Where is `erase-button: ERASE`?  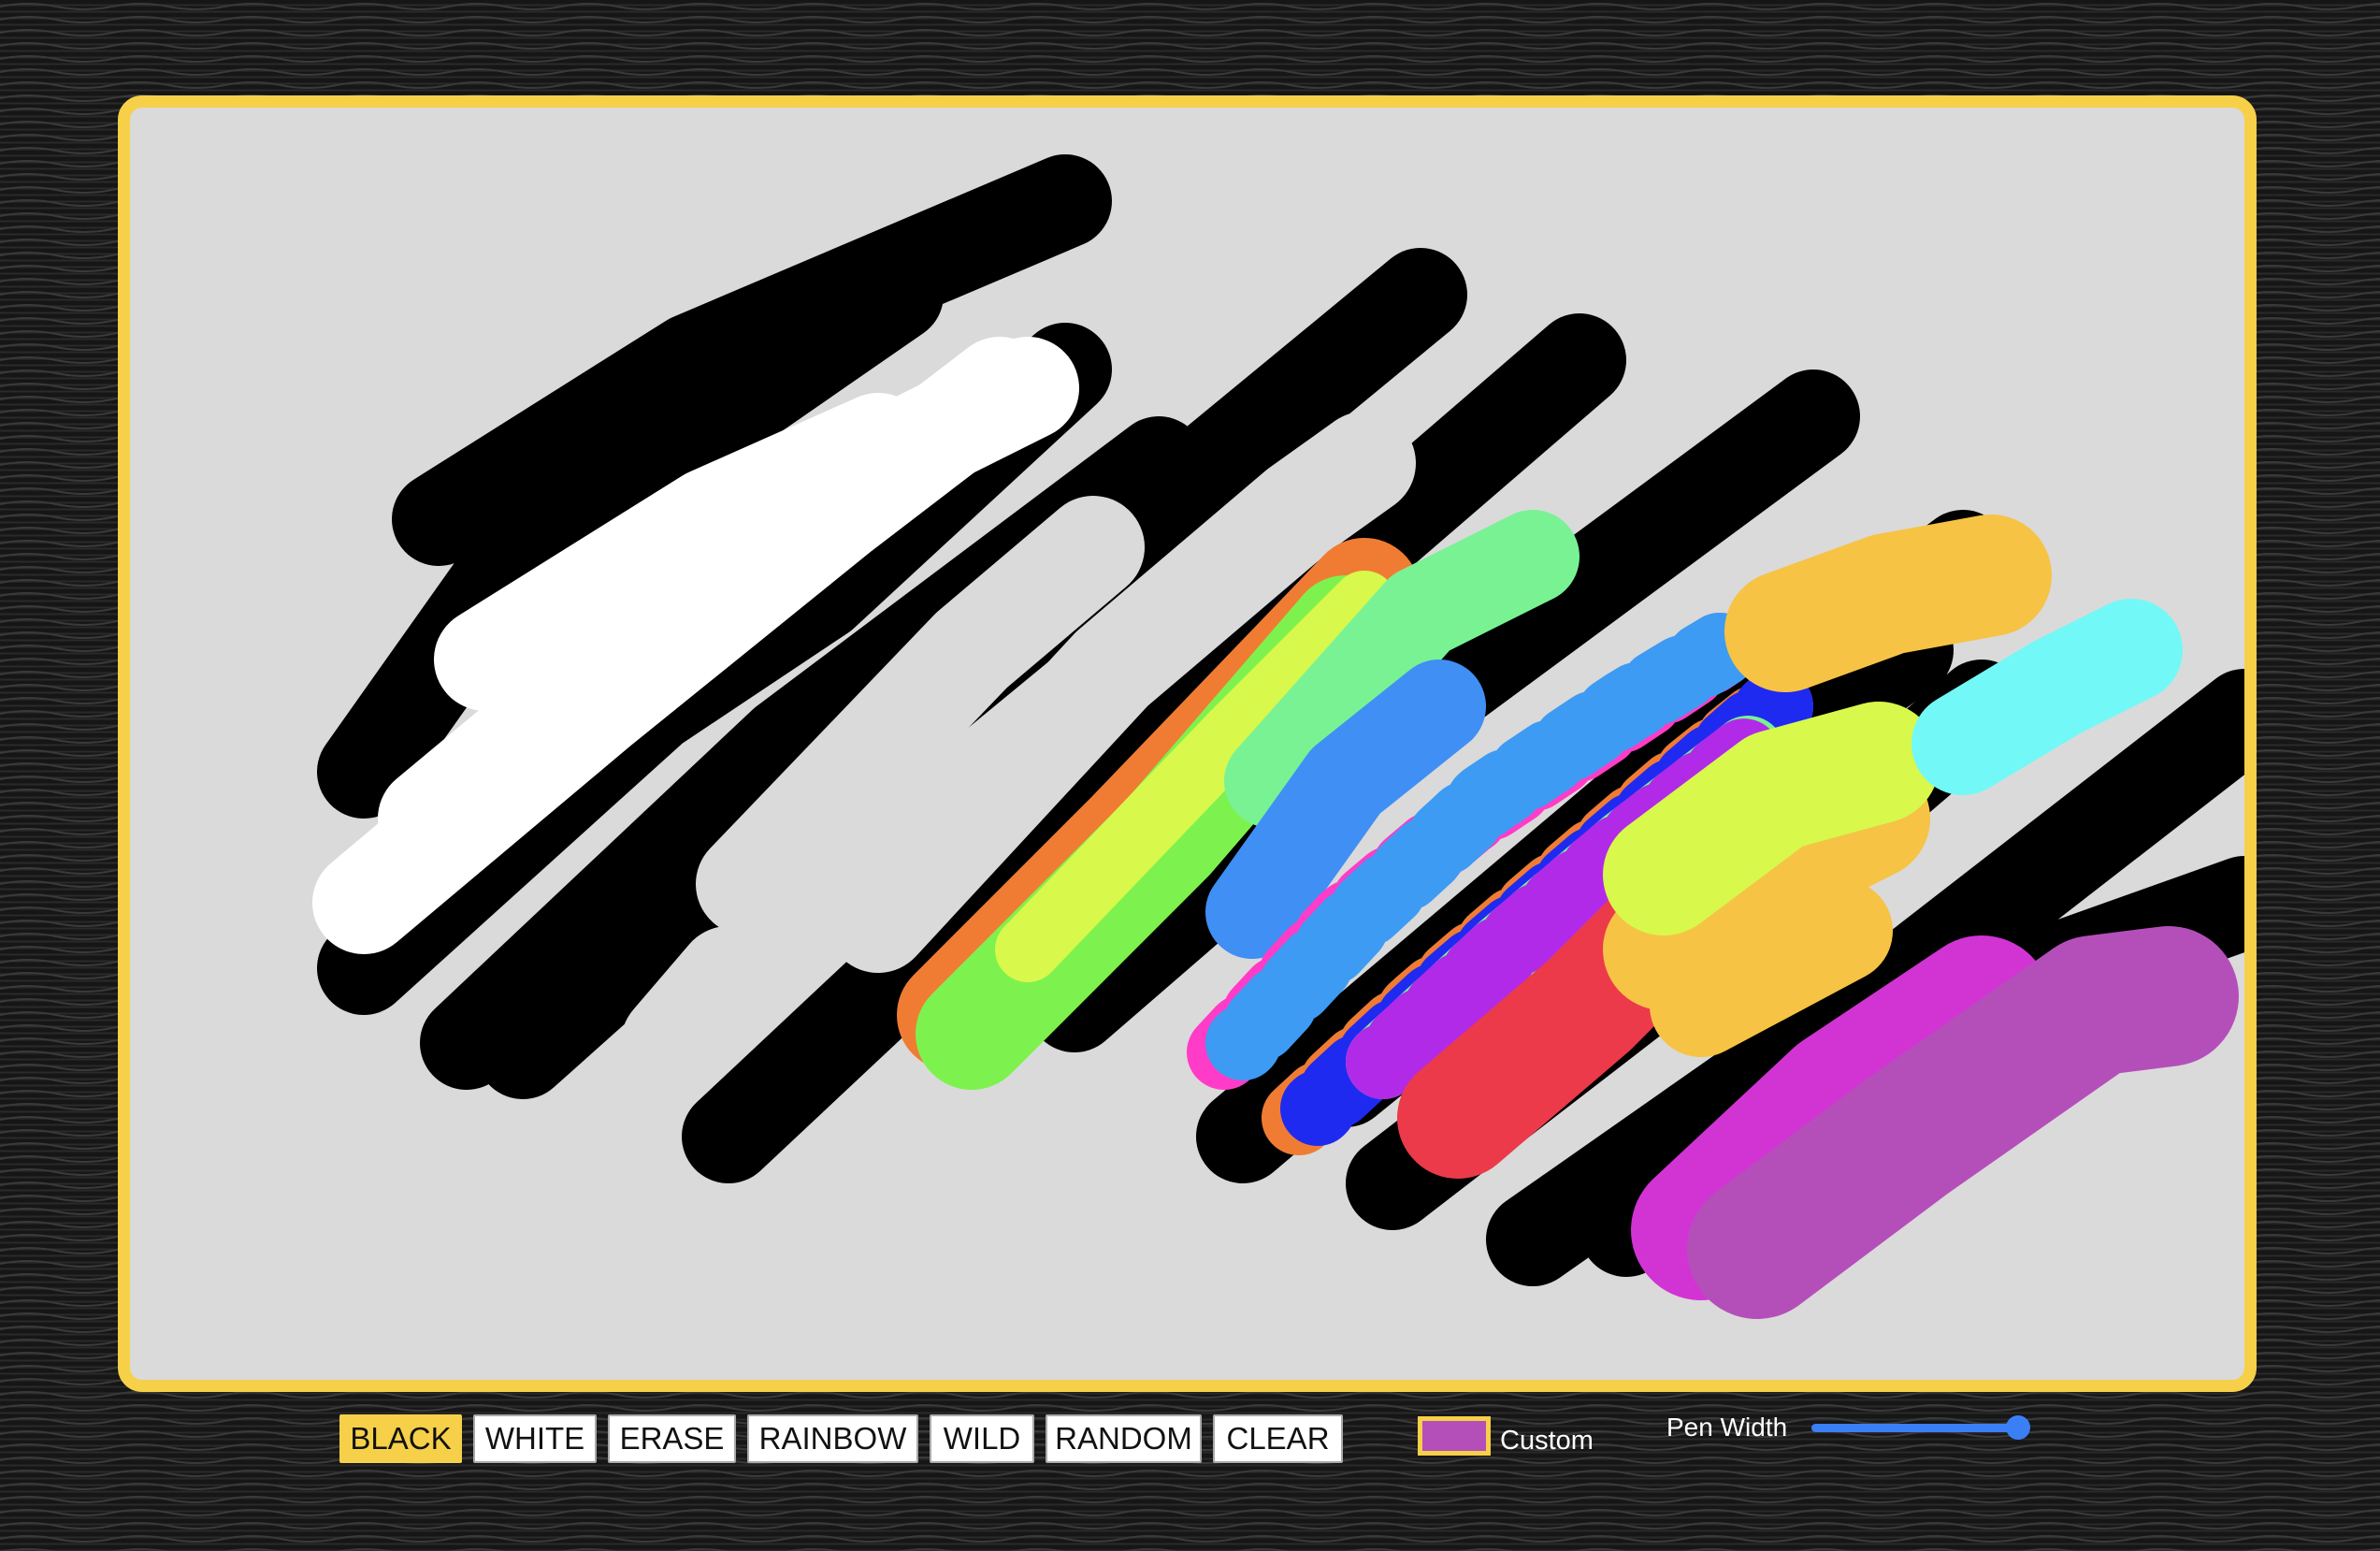
erase-button: ERASE is located at coordinates (672, 1438).